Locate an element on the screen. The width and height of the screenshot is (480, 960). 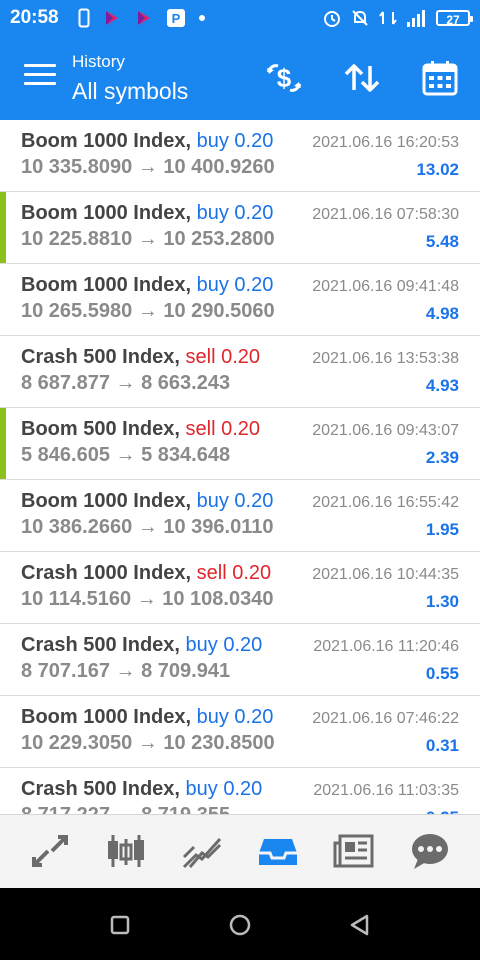
system-icons: 27 is located at coordinates (397, 18).